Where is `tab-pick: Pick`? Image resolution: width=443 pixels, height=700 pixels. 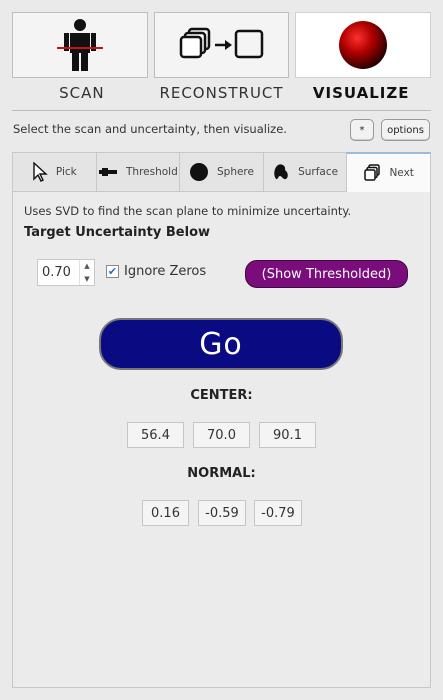 tab-pick: Pick is located at coordinates (54, 172).